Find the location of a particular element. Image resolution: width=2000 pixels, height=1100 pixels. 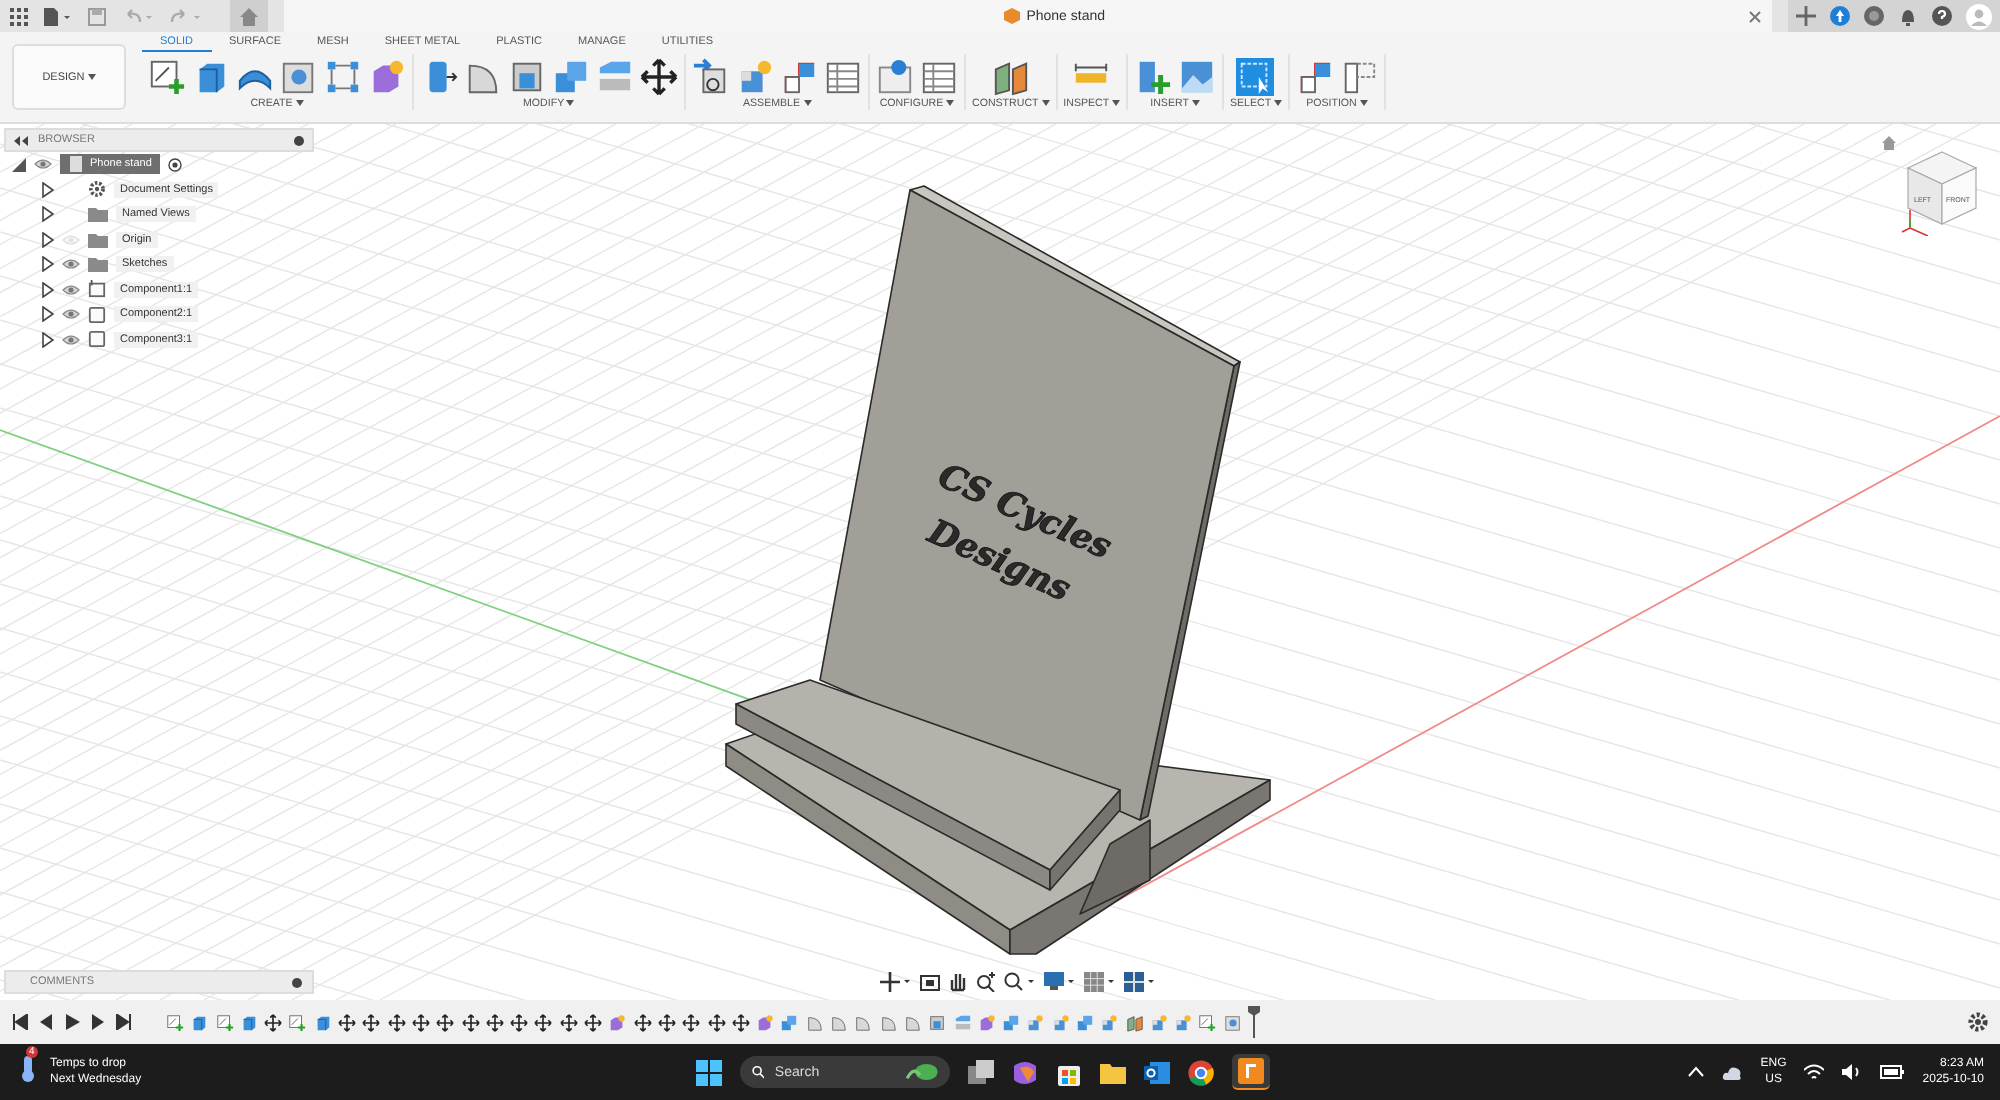

viewports-icon is located at coordinates (1140, 982).